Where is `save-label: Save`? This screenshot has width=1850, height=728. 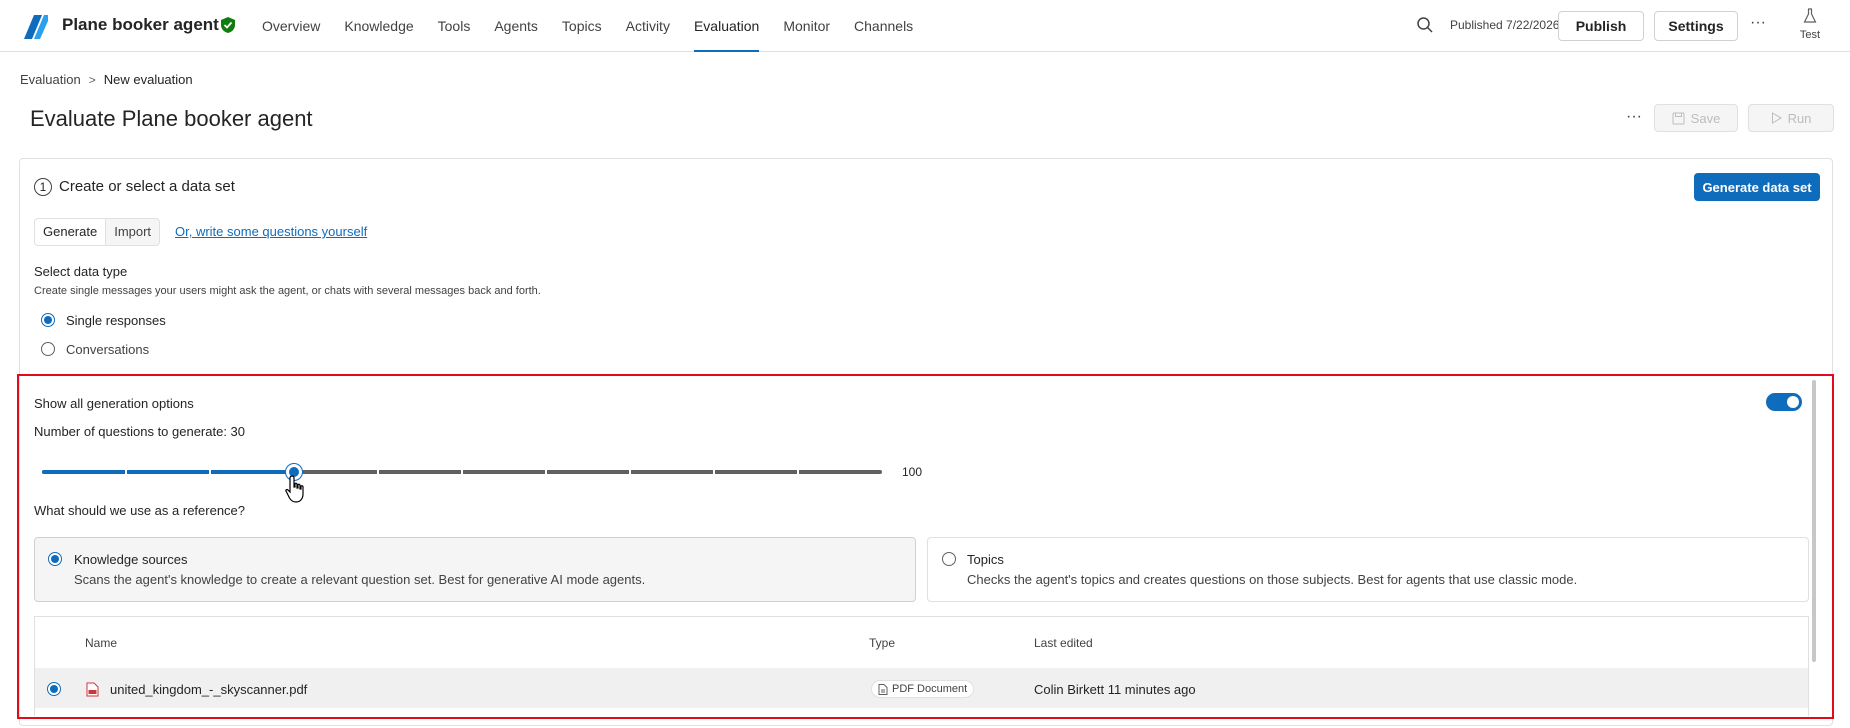
save-label: Save is located at coordinates (1705, 118).